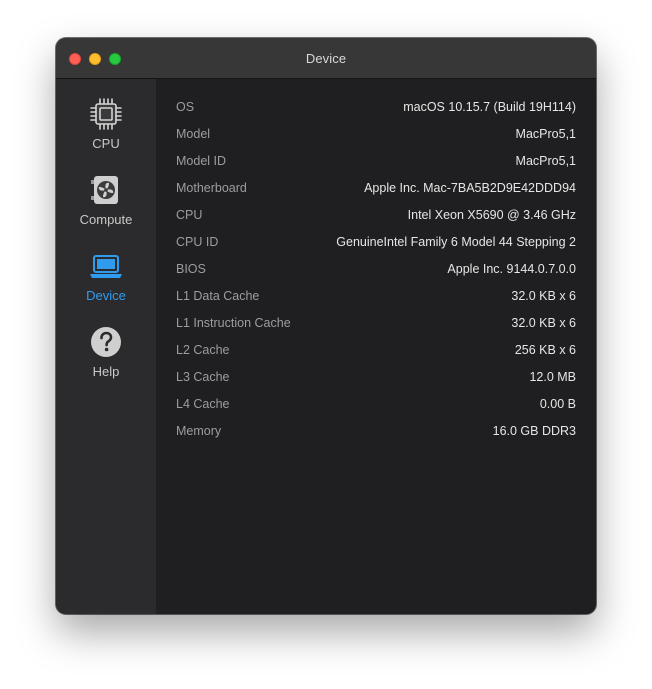  What do you see at coordinates (489, 107) in the screenshot?
I see `detail-value: macOS 10.15.7 (Build 19H114)` at bounding box center [489, 107].